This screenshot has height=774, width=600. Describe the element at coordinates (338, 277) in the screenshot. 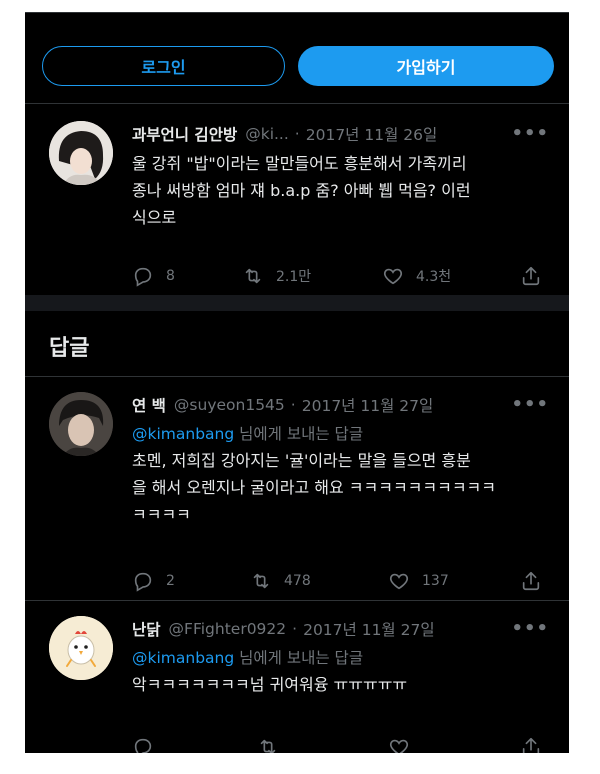

I see `tweet-actions: 8 2.1만 4.3천` at that location.